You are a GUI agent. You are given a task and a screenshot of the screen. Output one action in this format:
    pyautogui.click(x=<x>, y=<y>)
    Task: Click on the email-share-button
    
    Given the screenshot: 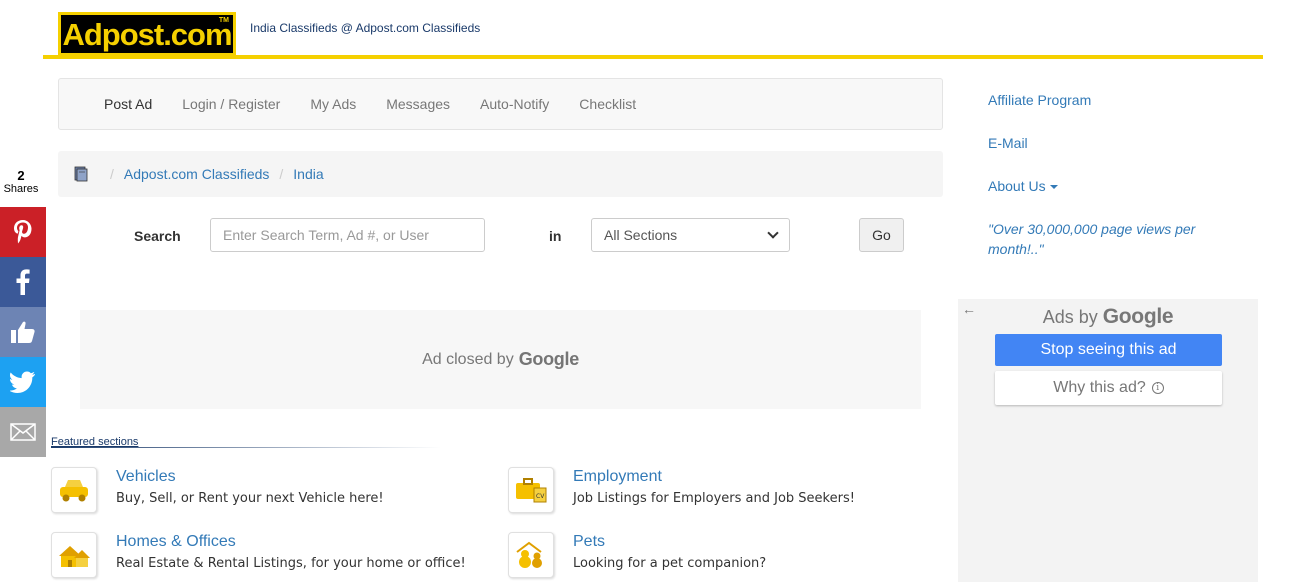 What is the action you would take?
    pyautogui.click(x=23, y=432)
    